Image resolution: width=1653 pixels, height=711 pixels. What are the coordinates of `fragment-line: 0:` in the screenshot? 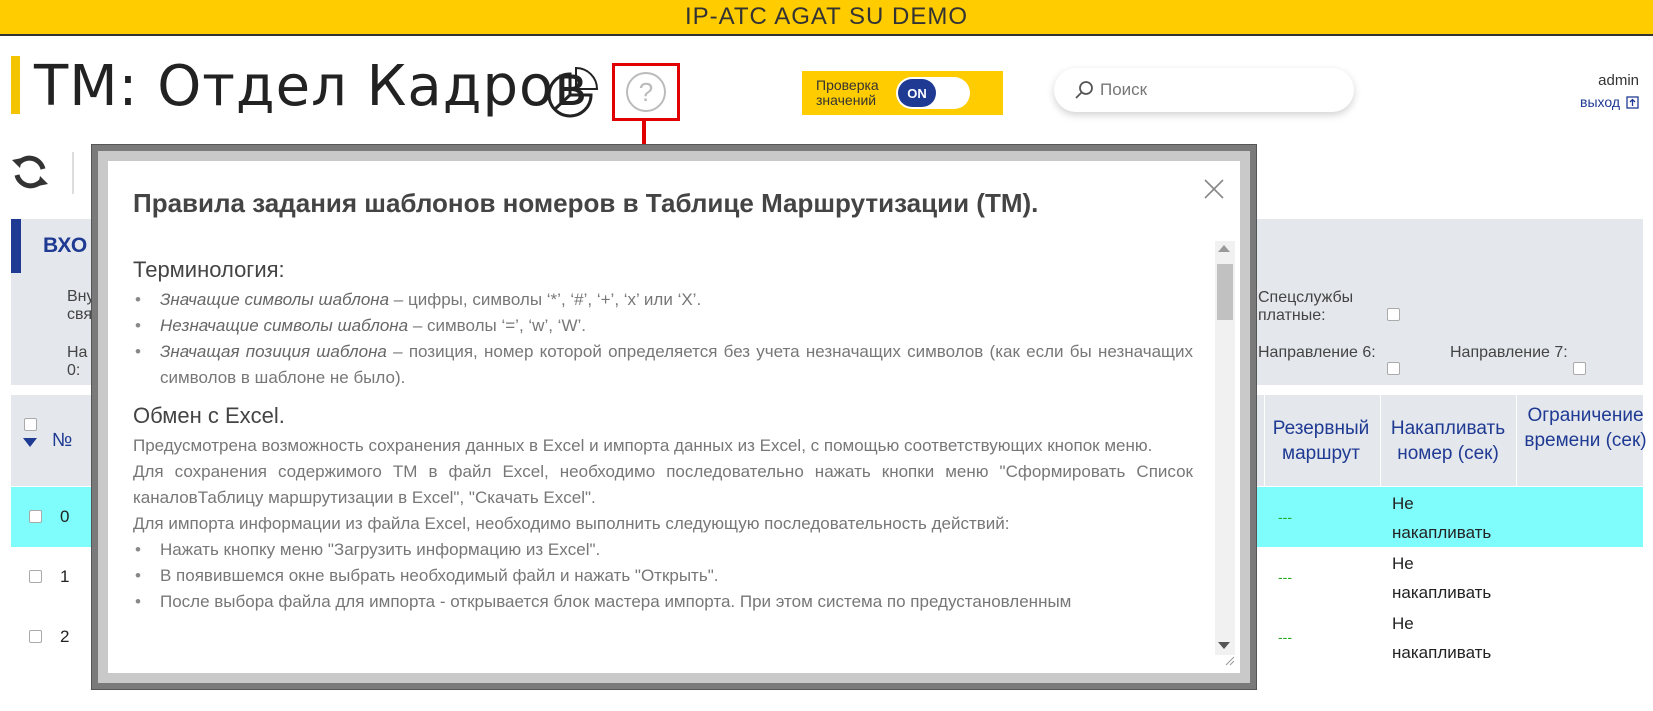 It's located at (74, 370).